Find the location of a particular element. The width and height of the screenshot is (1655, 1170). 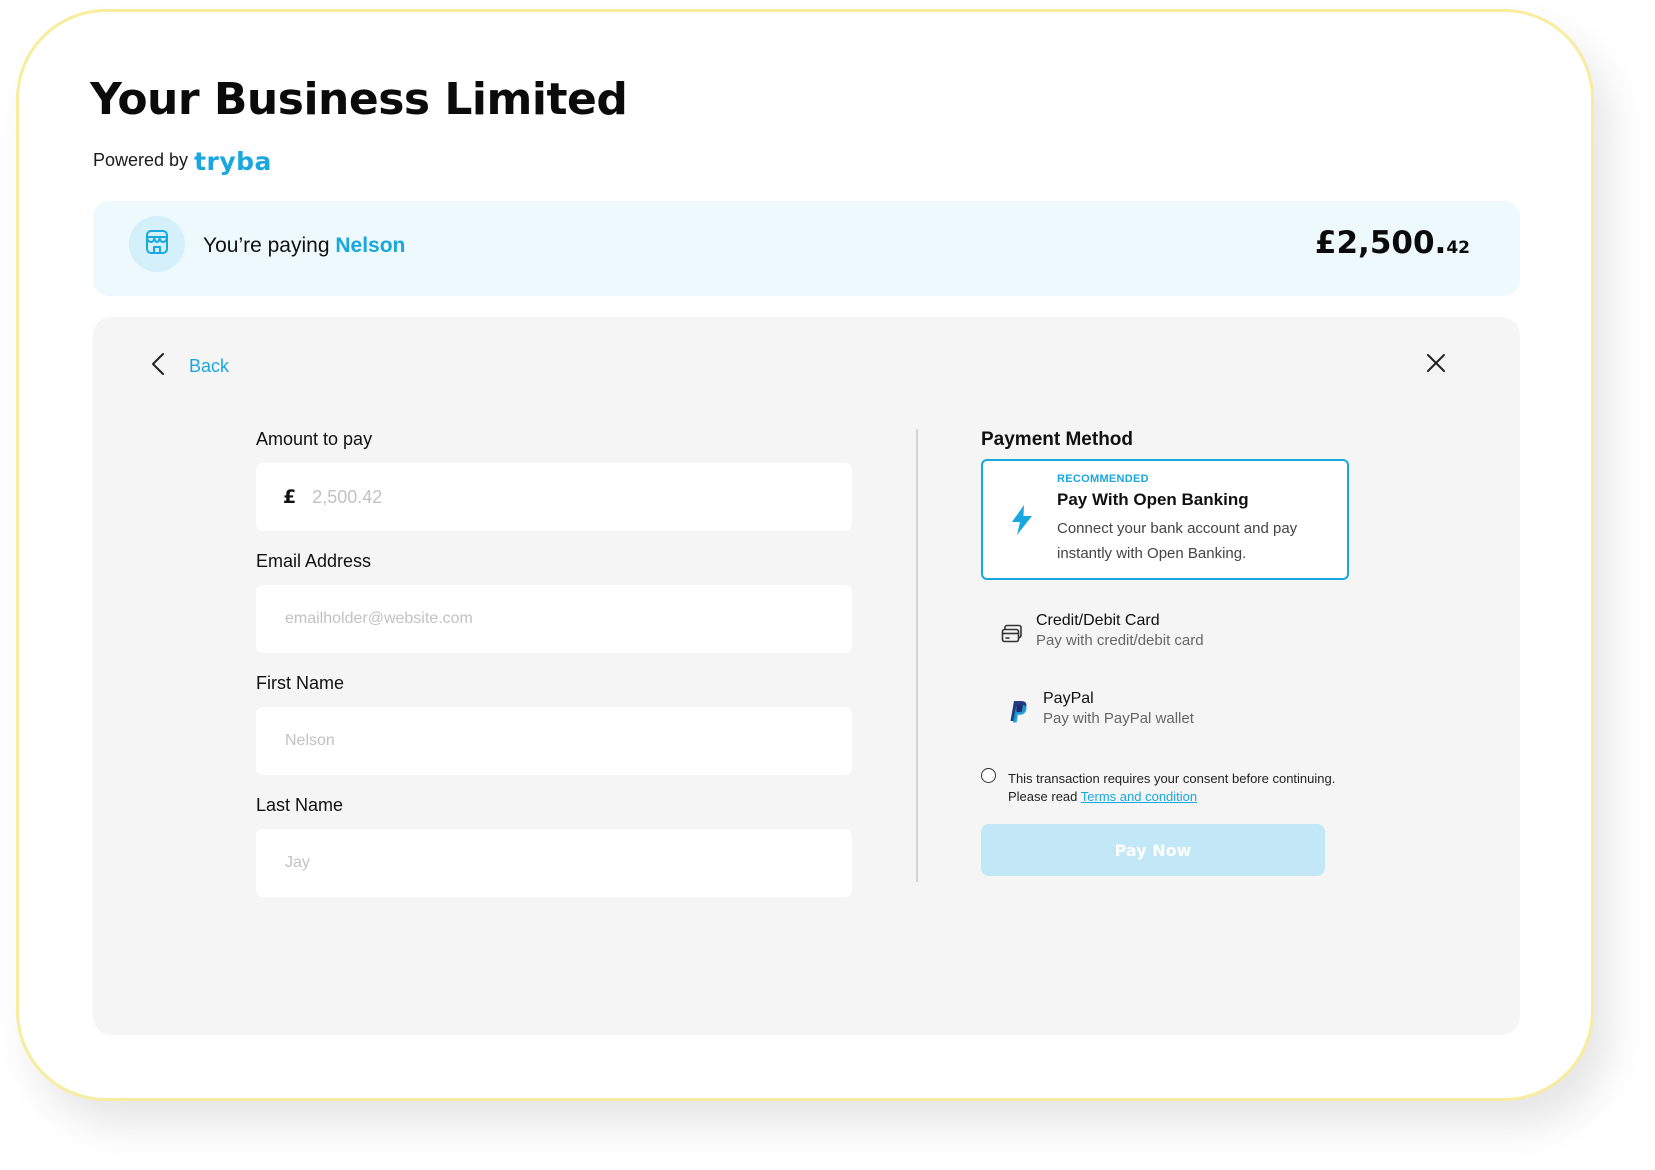

paypal-option-title: PayPal is located at coordinates (1068, 698).